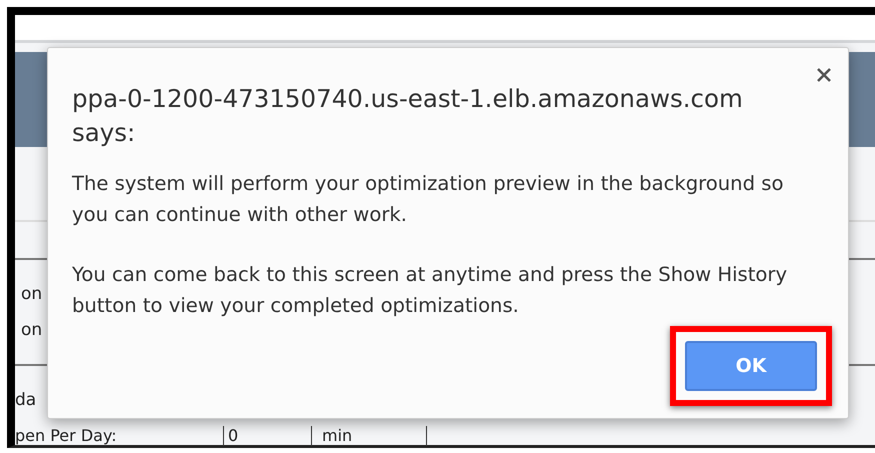 The width and height of the screenshot is (875, 453). I want to click on dialog-message: You can come back to this screen at anytime and press the Show History button to view your completed optimizations., so click(430, 290).